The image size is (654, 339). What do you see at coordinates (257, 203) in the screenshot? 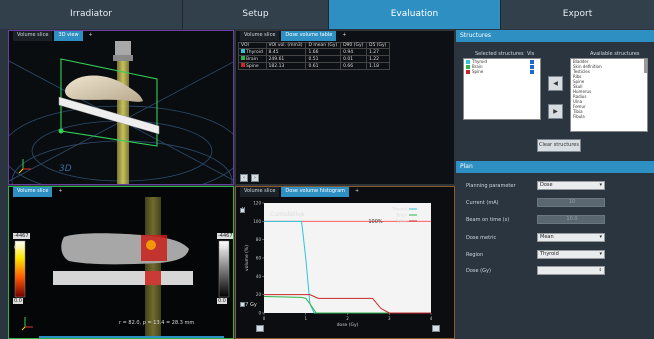
I see `y-tick-label: 120` at bounding box center [257, 203].